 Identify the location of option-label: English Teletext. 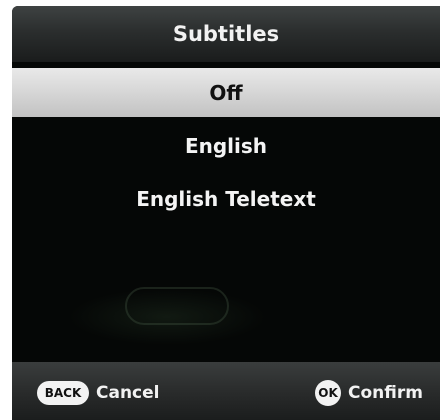
(226, 198).